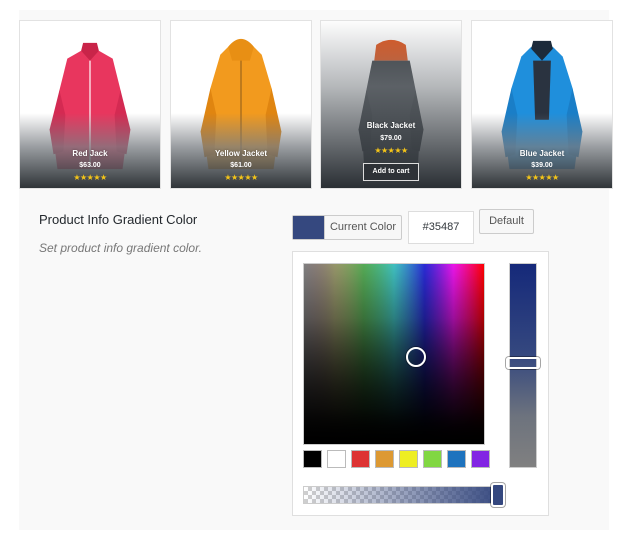 This screenshot has width=630, height=539. What do you see at coordinates (118, 219) in the screenshot?
I see `setting-title: Product Info Gradient Color` at bounding box center [118, 219].